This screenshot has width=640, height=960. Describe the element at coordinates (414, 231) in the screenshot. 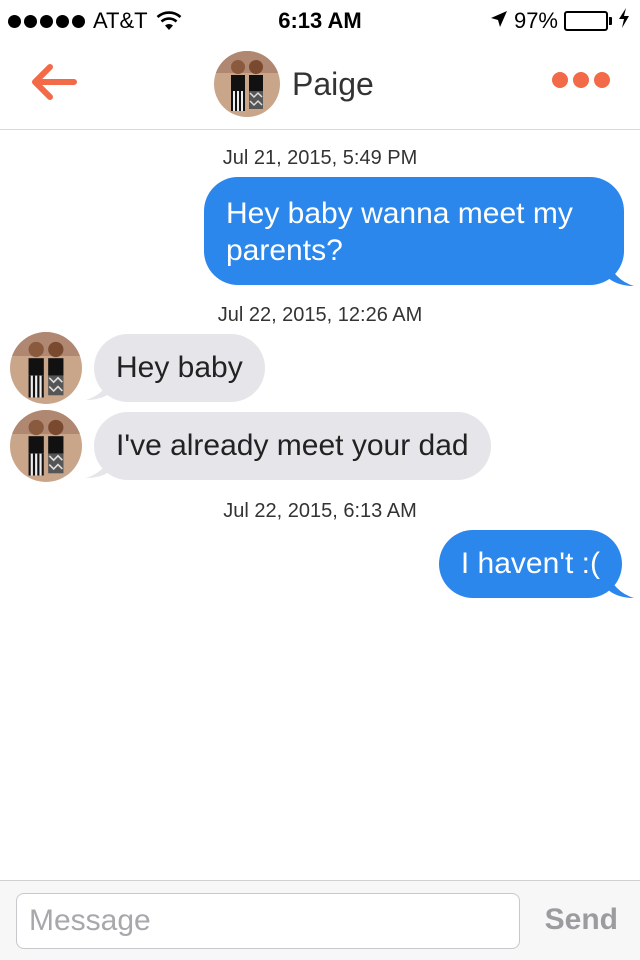

I see `message-bubble-outgoing: Hey baby wanna meet my parents?` at that location.